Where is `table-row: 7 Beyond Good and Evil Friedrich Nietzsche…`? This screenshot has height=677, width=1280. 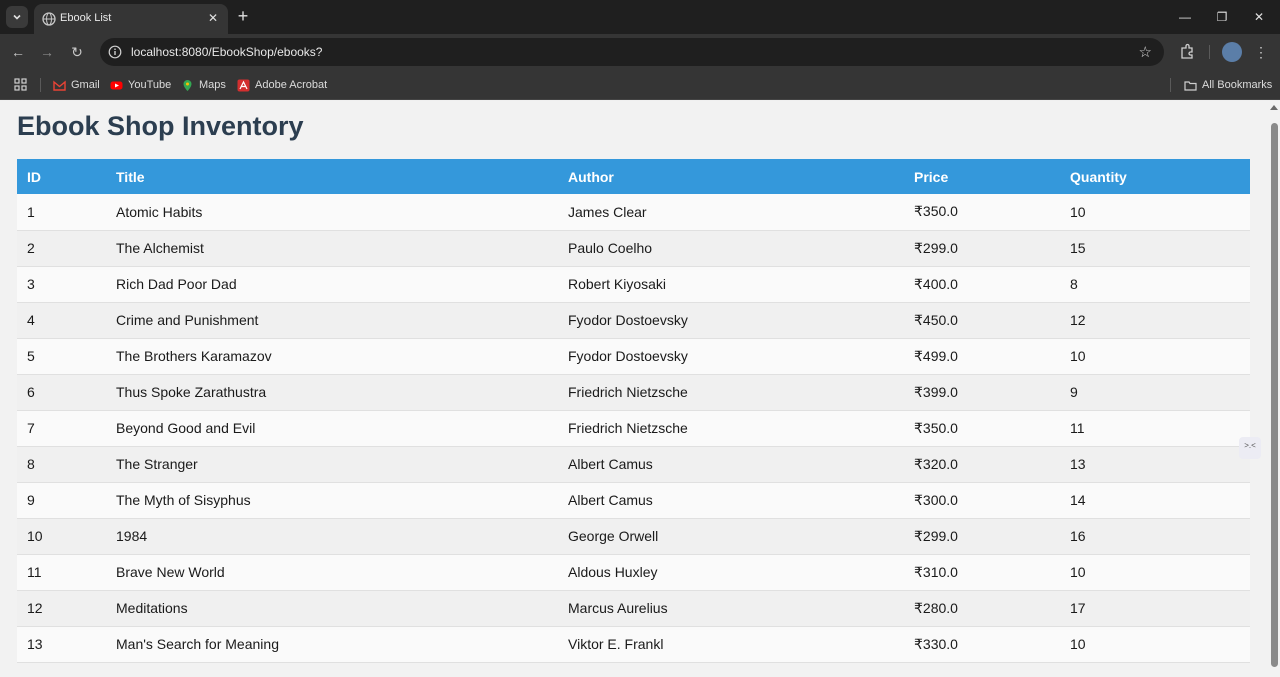
table-row: 7 Beyond Good and Evil Friedrich Nietzsche… is located at coordinates (633, 428).